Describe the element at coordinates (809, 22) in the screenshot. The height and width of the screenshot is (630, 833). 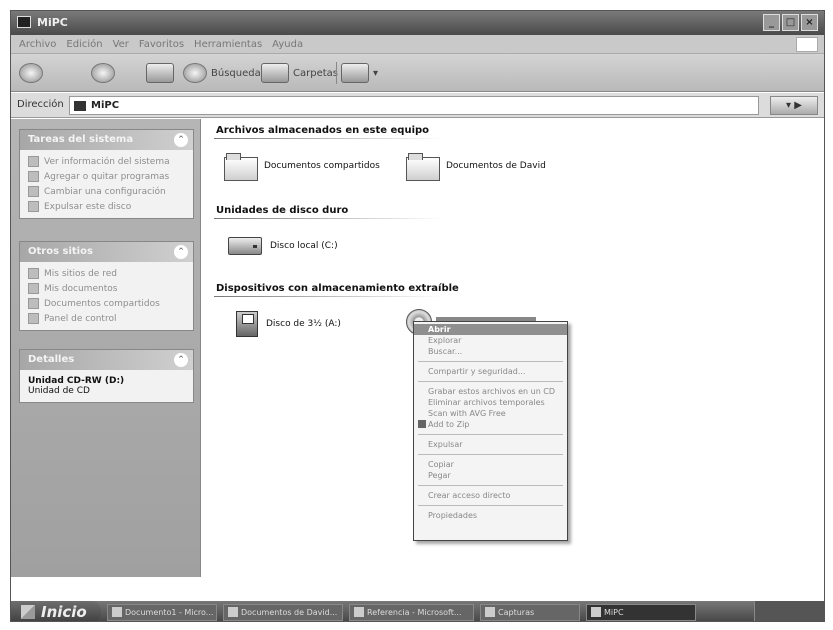
I see `close-button: ×` at that location.